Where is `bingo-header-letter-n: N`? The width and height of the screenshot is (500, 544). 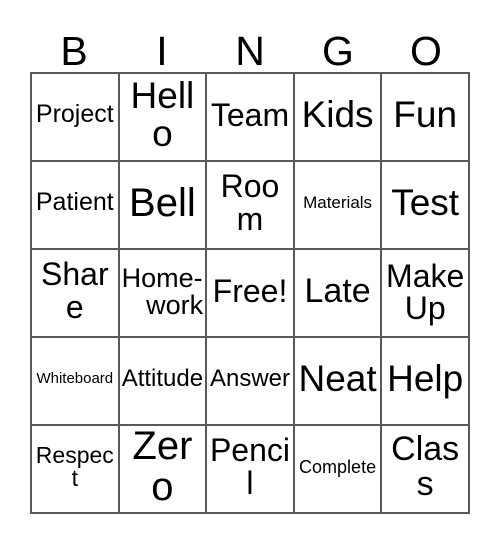 bingo-header-letter-n: N is located at coordinates (250, 45).